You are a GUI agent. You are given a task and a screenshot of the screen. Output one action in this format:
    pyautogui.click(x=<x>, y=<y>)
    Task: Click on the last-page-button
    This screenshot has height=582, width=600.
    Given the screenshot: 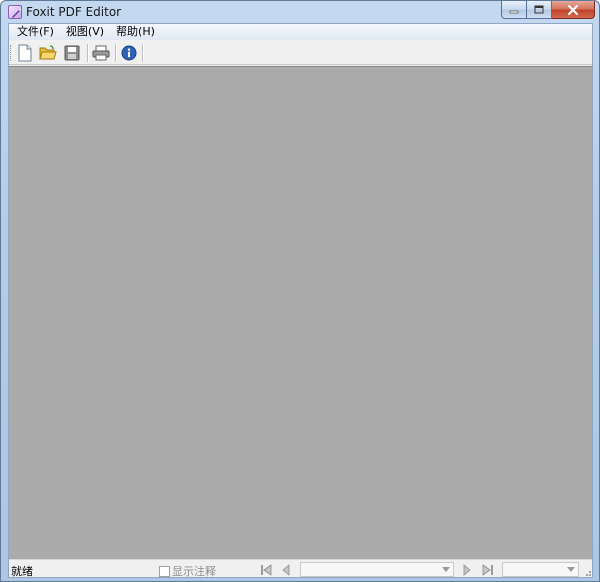 What is the action you would take?
    pyautogui.click(x=488, y=569)
    